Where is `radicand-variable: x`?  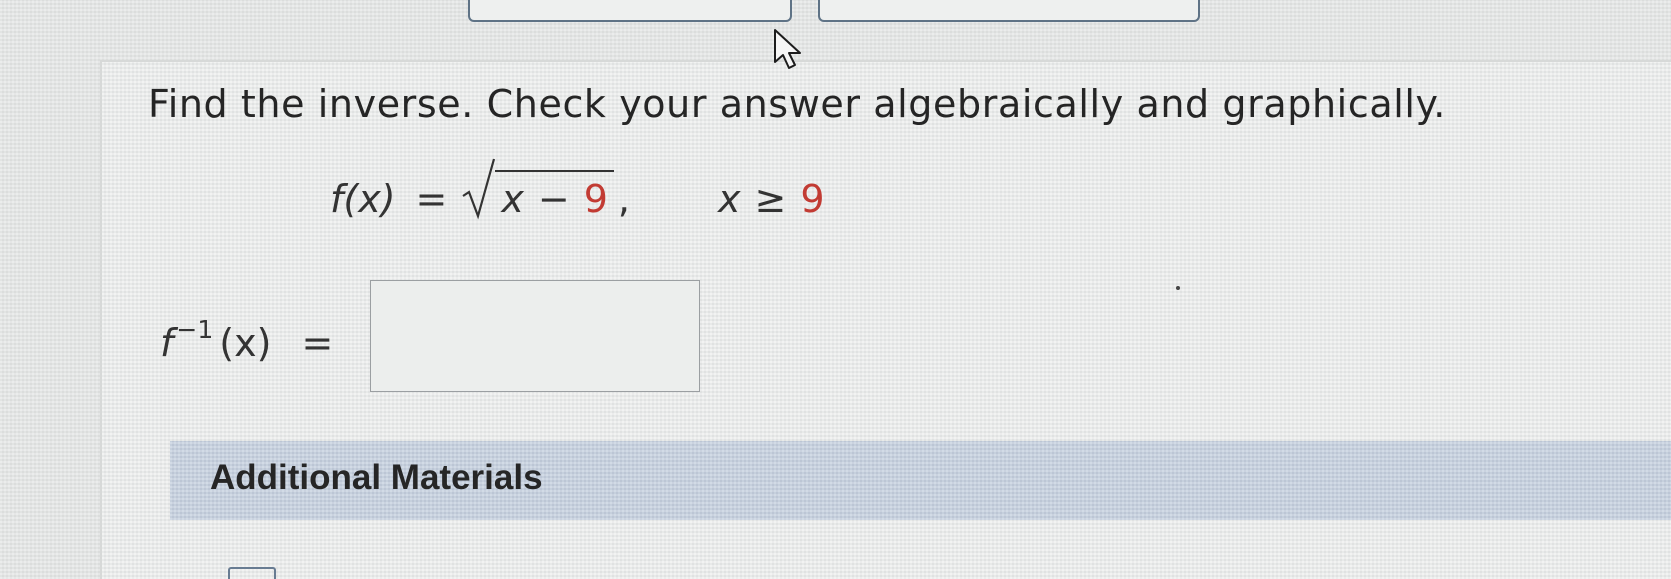
radicand-variable: x is located at coordinates (512, 199).